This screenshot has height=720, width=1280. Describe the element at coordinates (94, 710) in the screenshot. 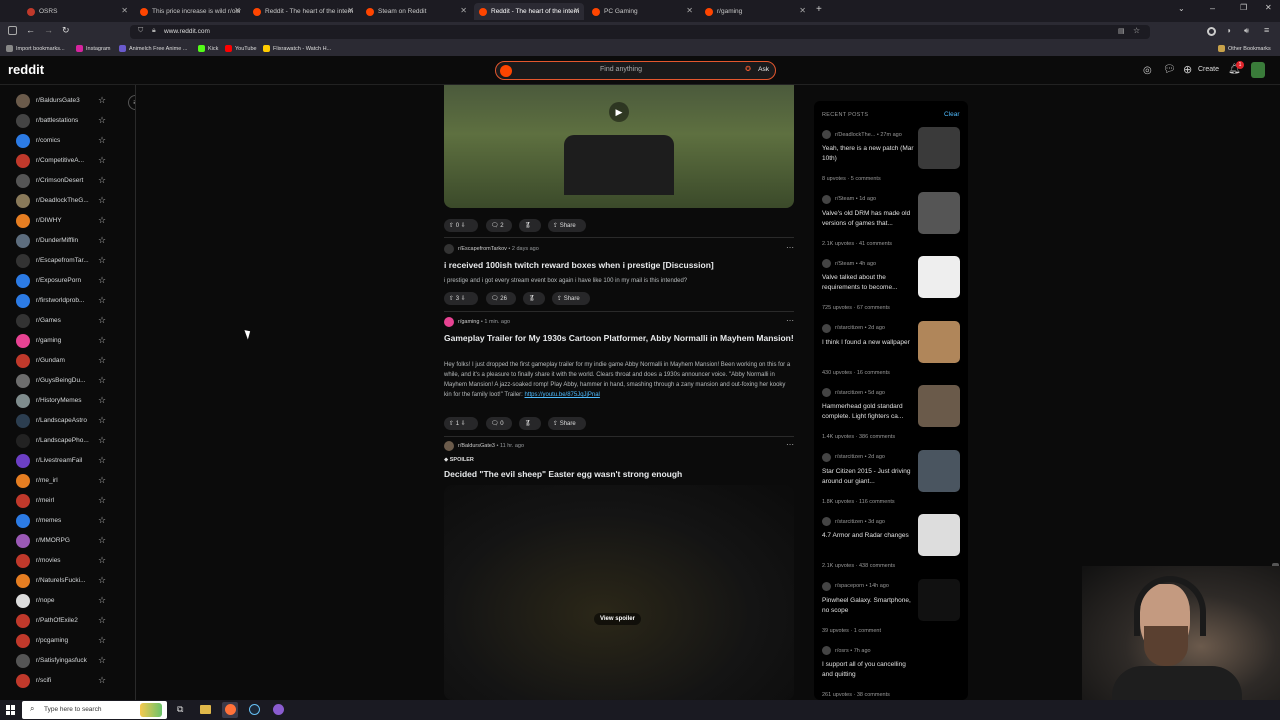

I see `taskbar-search-input: ⌕ Type here to search` at that location.